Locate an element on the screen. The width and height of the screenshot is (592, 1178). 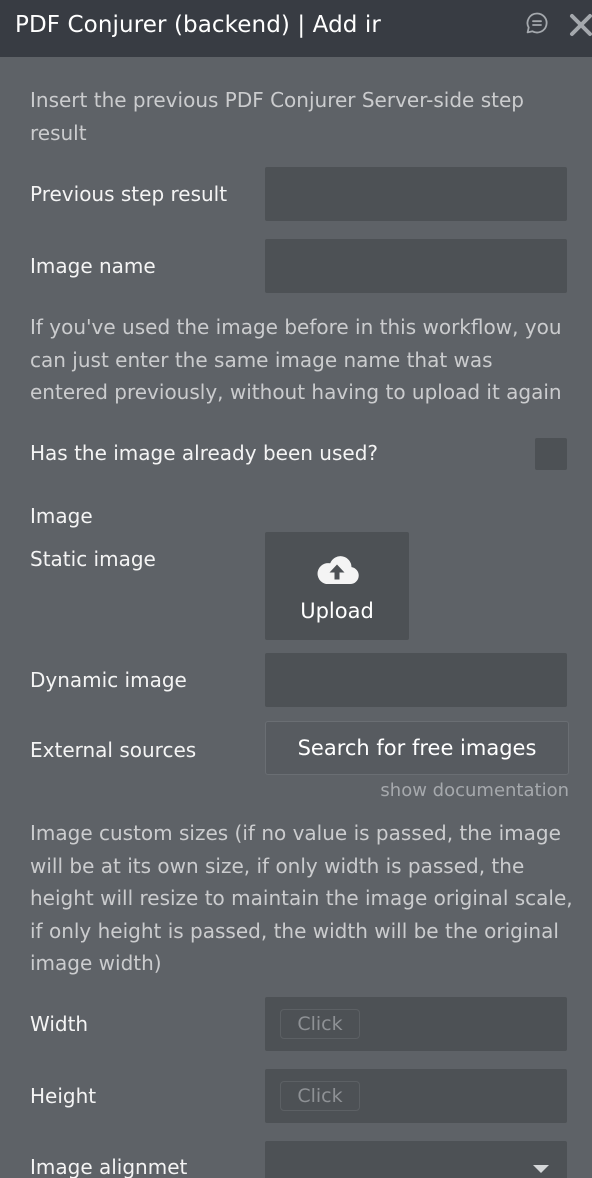
width-field: Click is located at coordinates (416, 1024).